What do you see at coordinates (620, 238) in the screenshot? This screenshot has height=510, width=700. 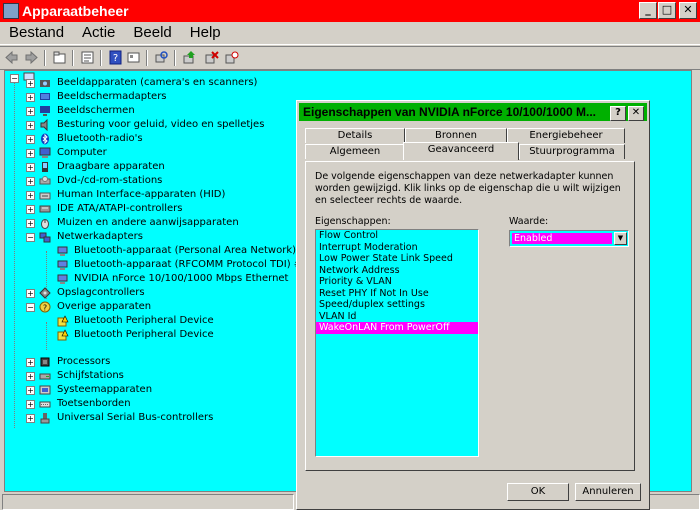 I see `chevron-down-icon: ▼` at bounding box center [620, 238].